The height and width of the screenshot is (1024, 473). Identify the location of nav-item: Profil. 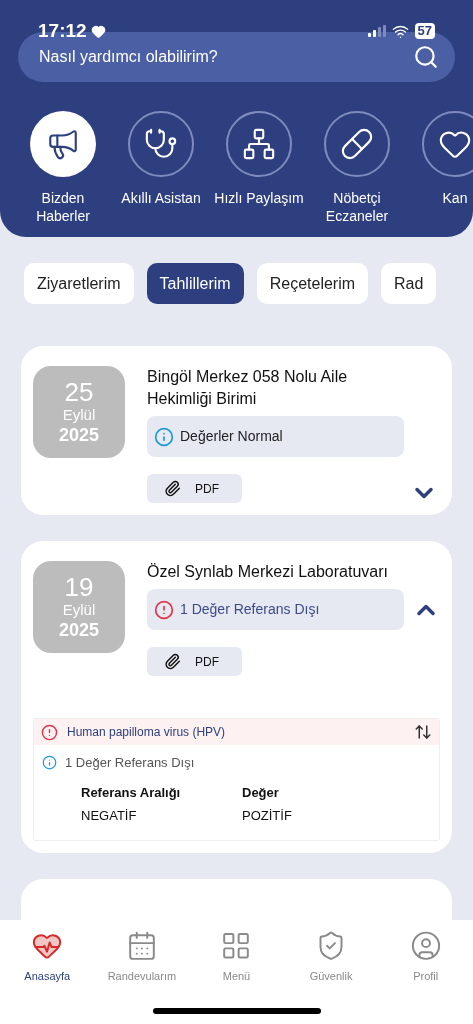
(425, 957).